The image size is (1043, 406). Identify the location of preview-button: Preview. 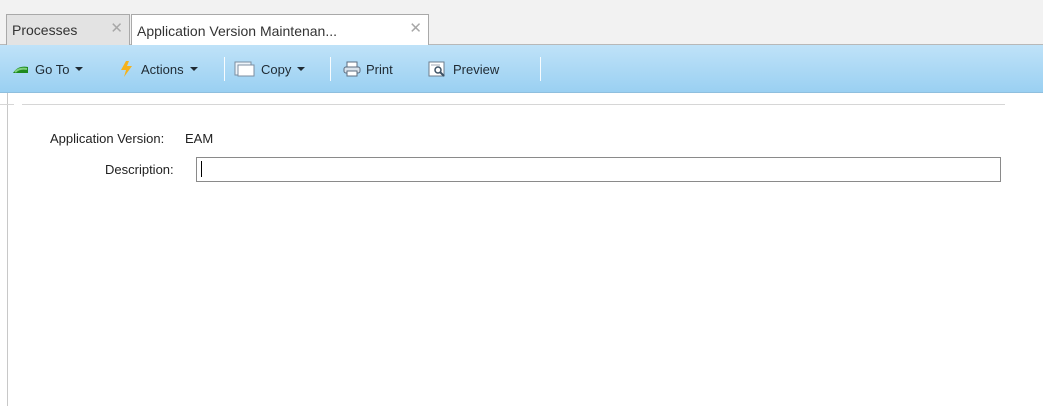
(463, 69).